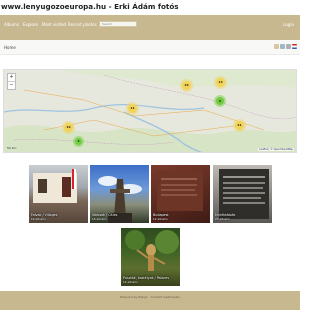 The height and width of the screenshot is (310, 320). Describe the element at coordinates (282, 46) in the screenshot. I see `map-icon` at that location.